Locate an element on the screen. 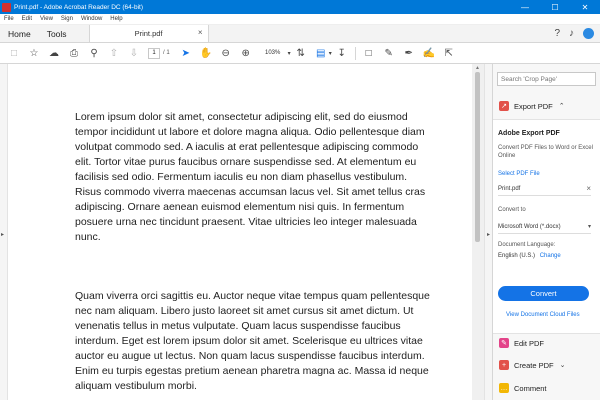 This screenshot has height=400, width=600. hand-tool-icon: ✋ is located at coordinates (206, 53).